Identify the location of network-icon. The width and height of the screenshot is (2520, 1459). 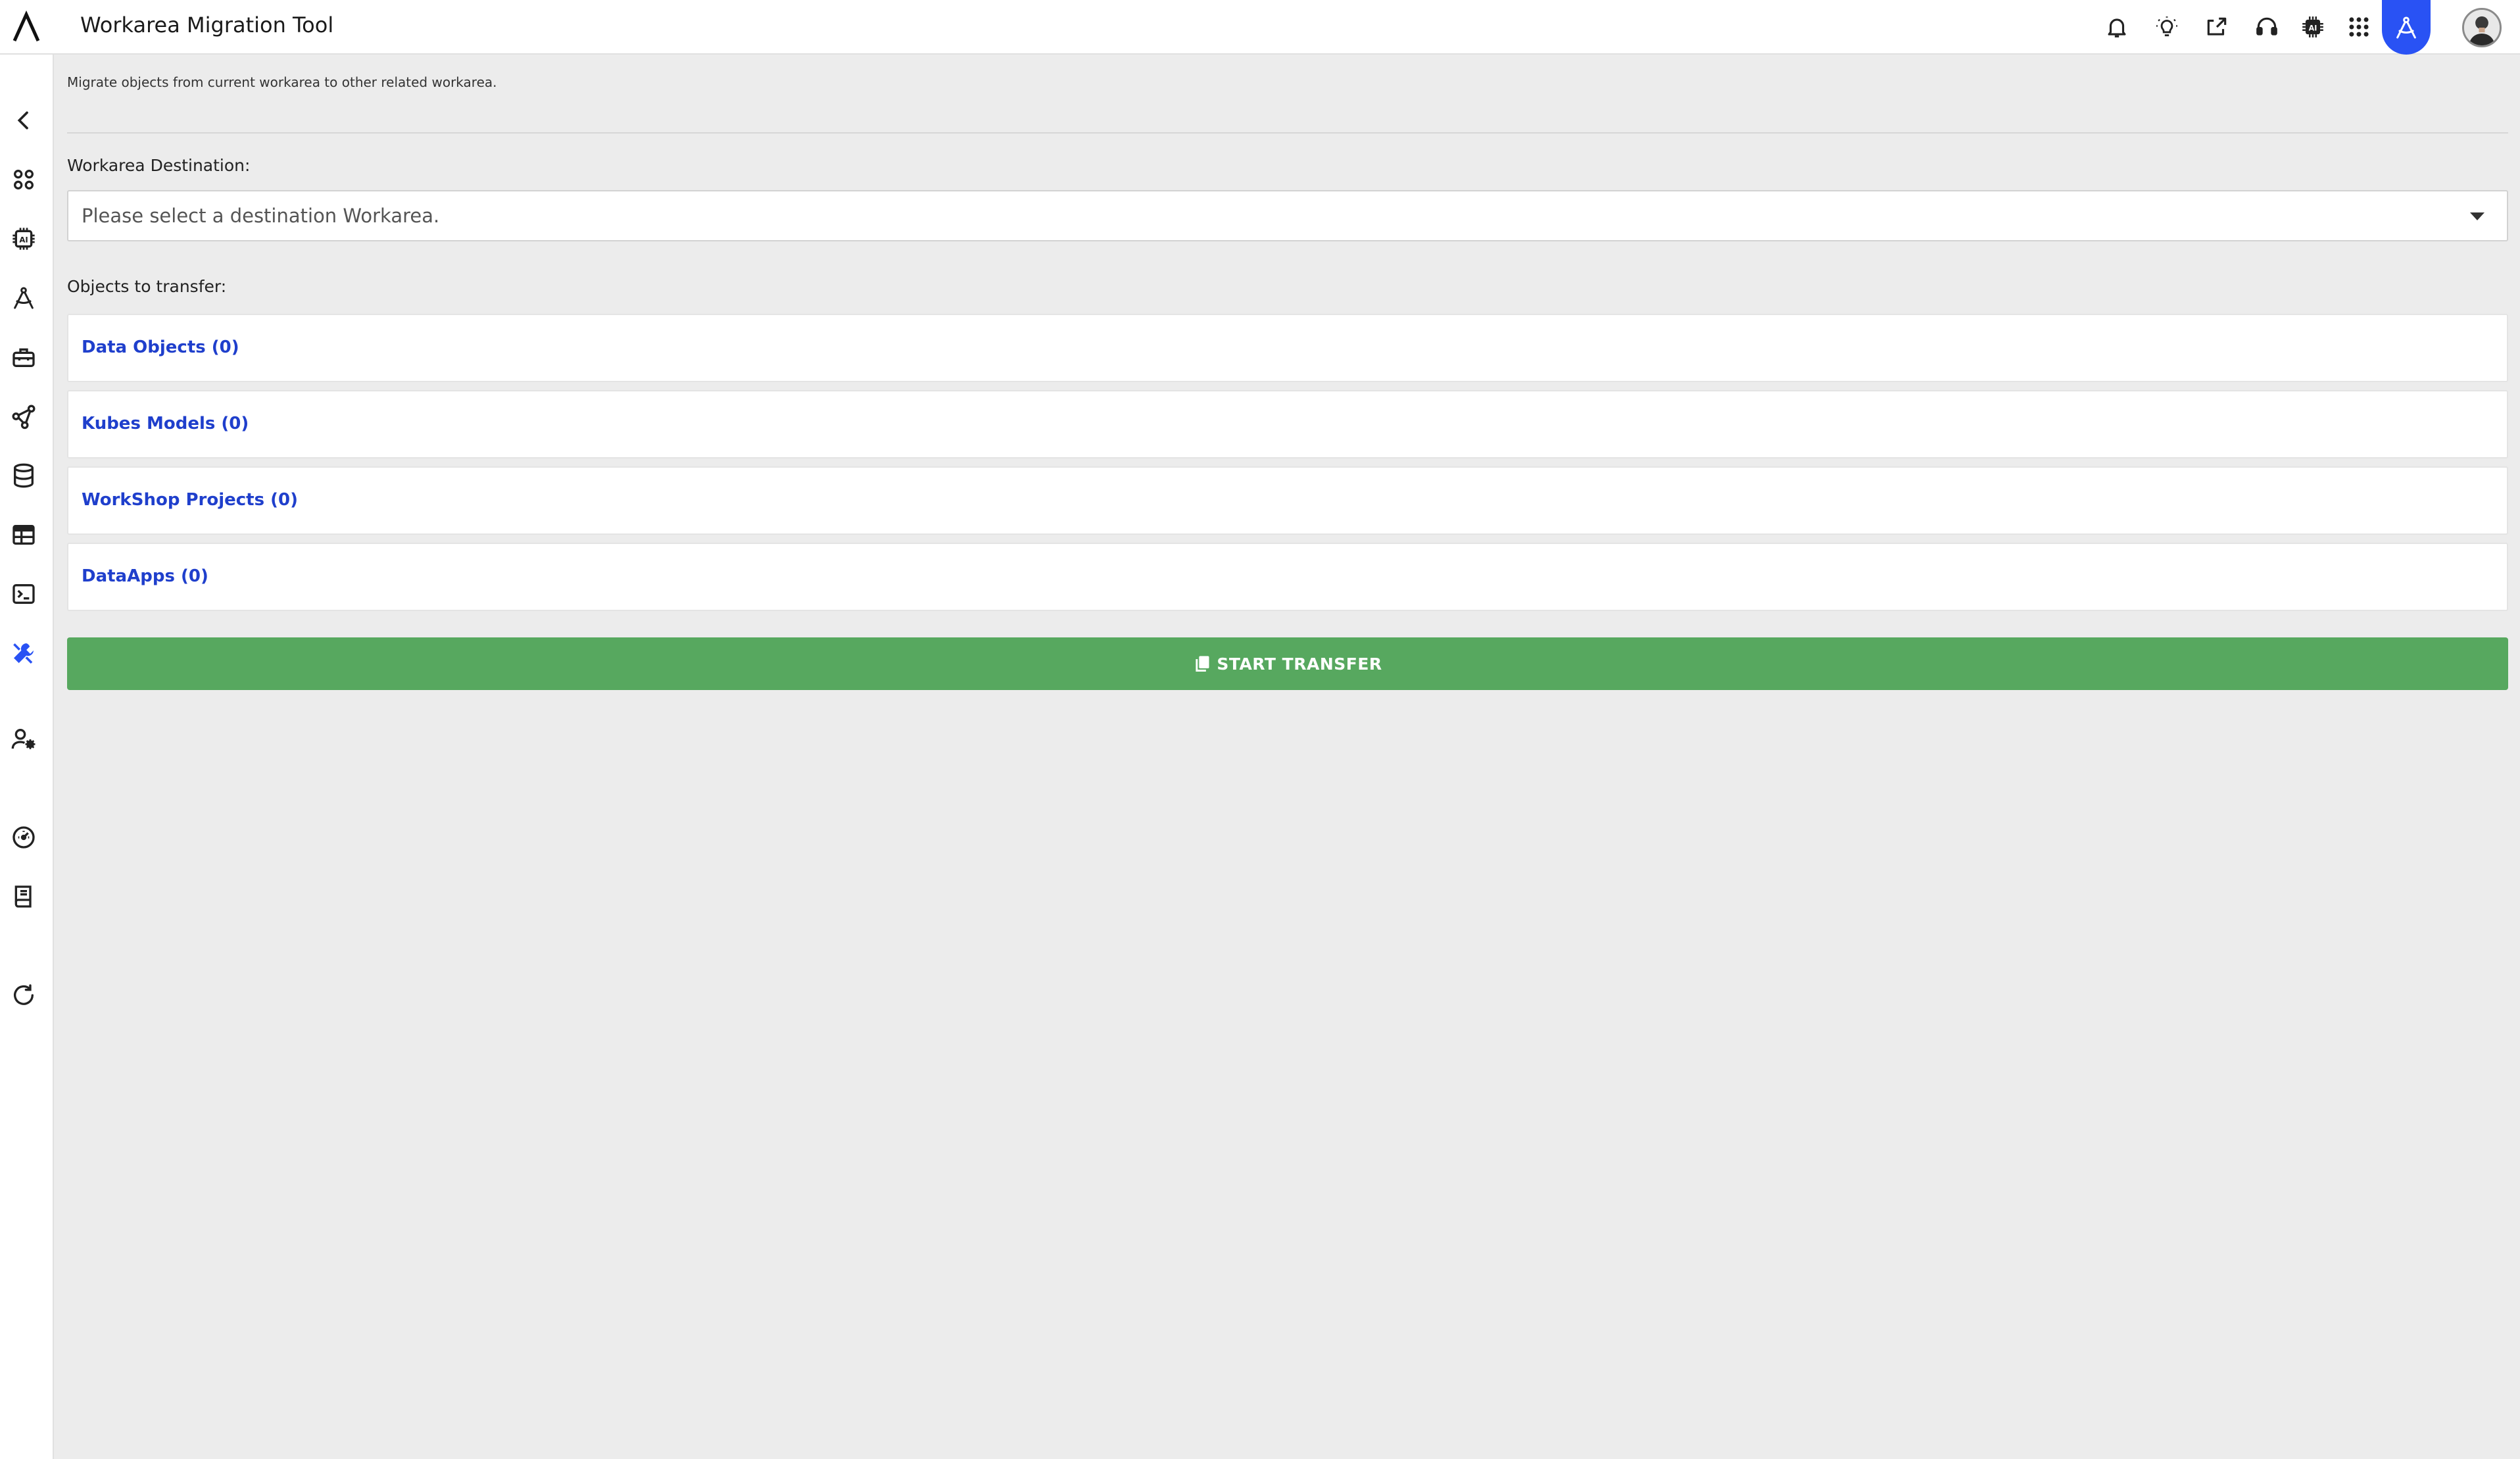
(23, 417).